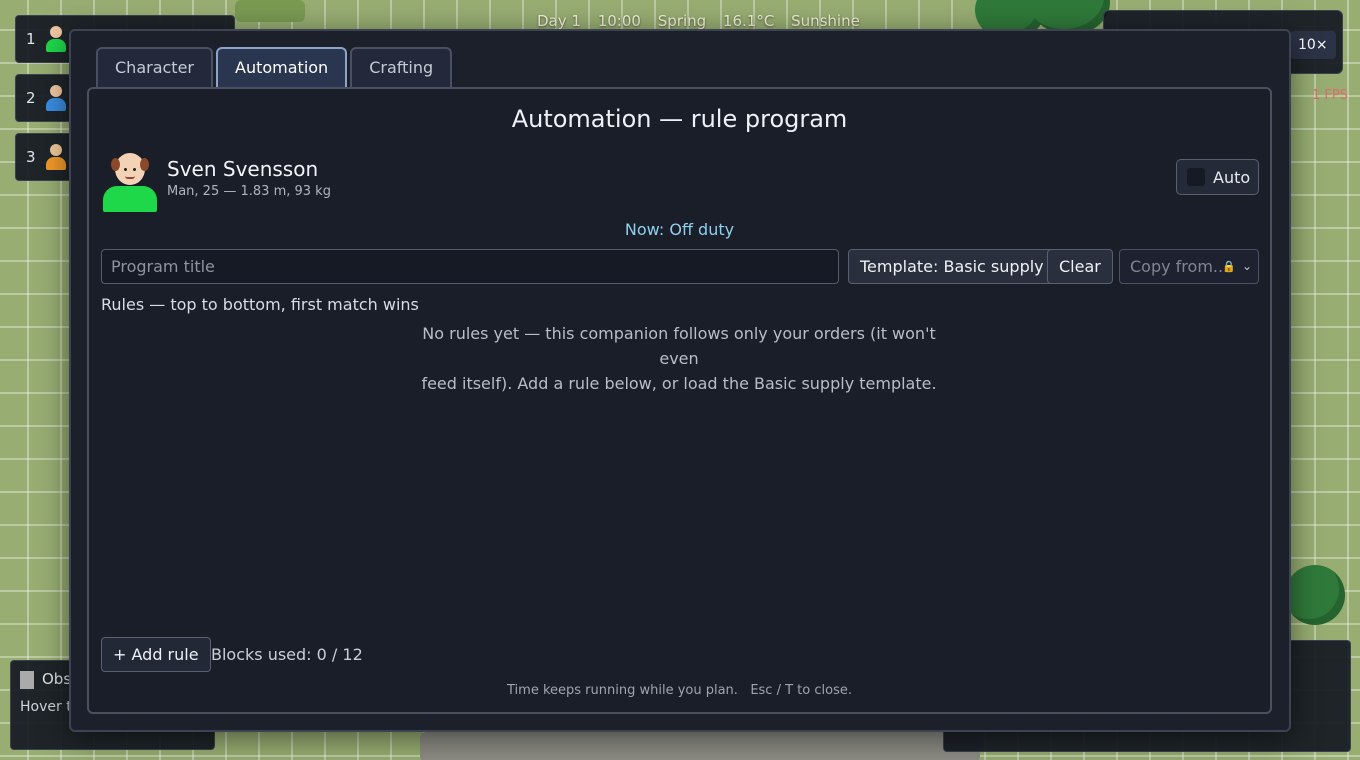 This screenshot has height=760, width=1360. Describe the element at coordinates (952, 266) in the screenshot. I see `template-basic-supply-button: Template: Basic supply` at that location.